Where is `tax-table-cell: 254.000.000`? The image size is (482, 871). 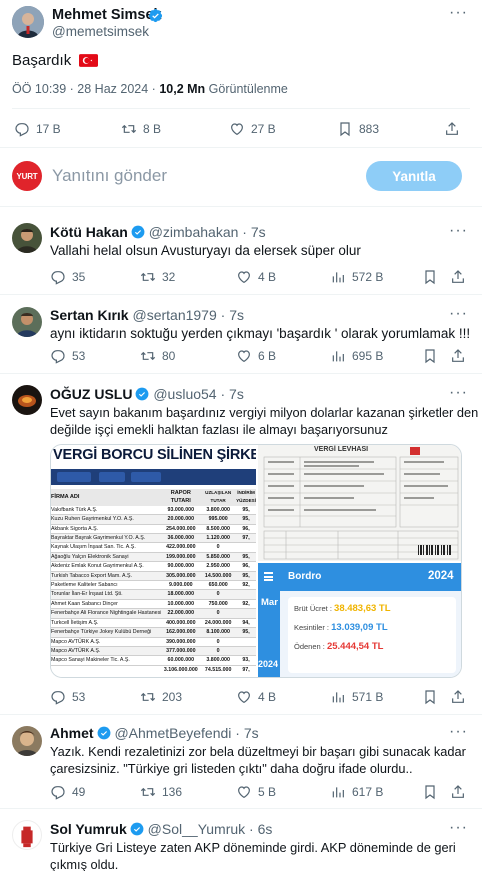 tax-table-cell: 254.000.000 is located at coordinates (181, 529).